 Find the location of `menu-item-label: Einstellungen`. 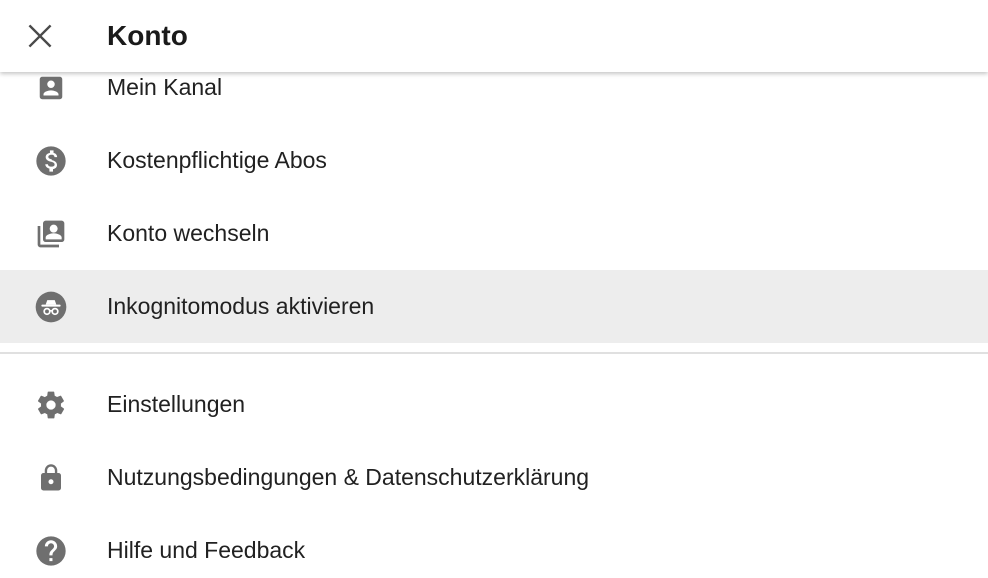

menu-item-label: Einstellungen is located at coordinates (176, 404).